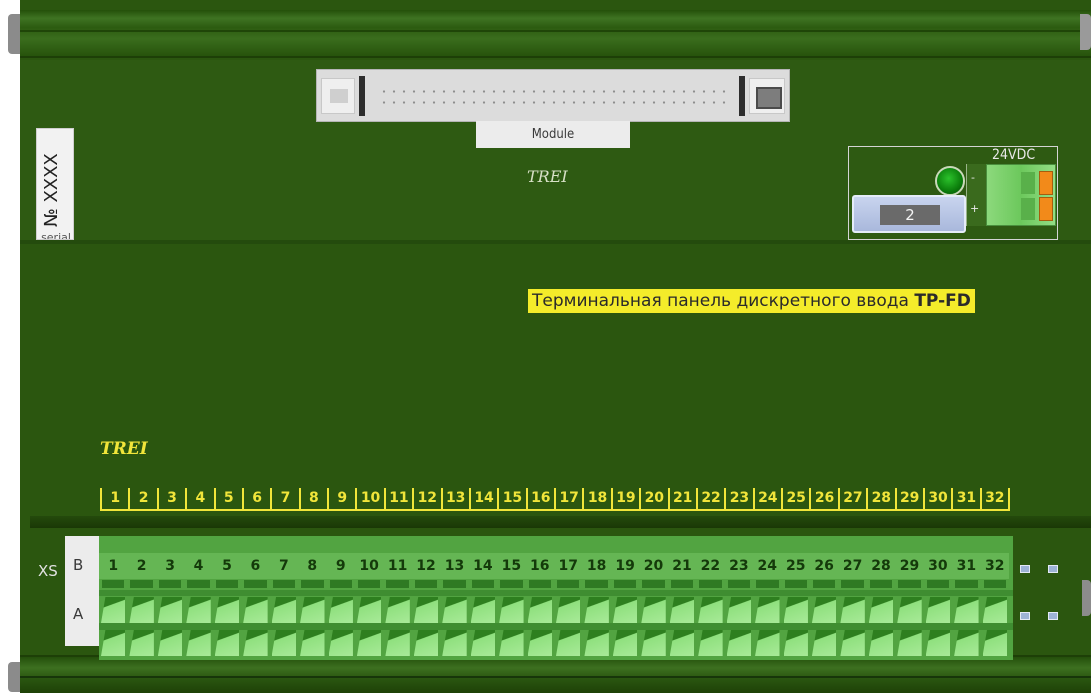 The image size is (1091, 693). Describe the element at coordinates (767, 96) in the screenshot. I see `connector-latch-right` at that location.